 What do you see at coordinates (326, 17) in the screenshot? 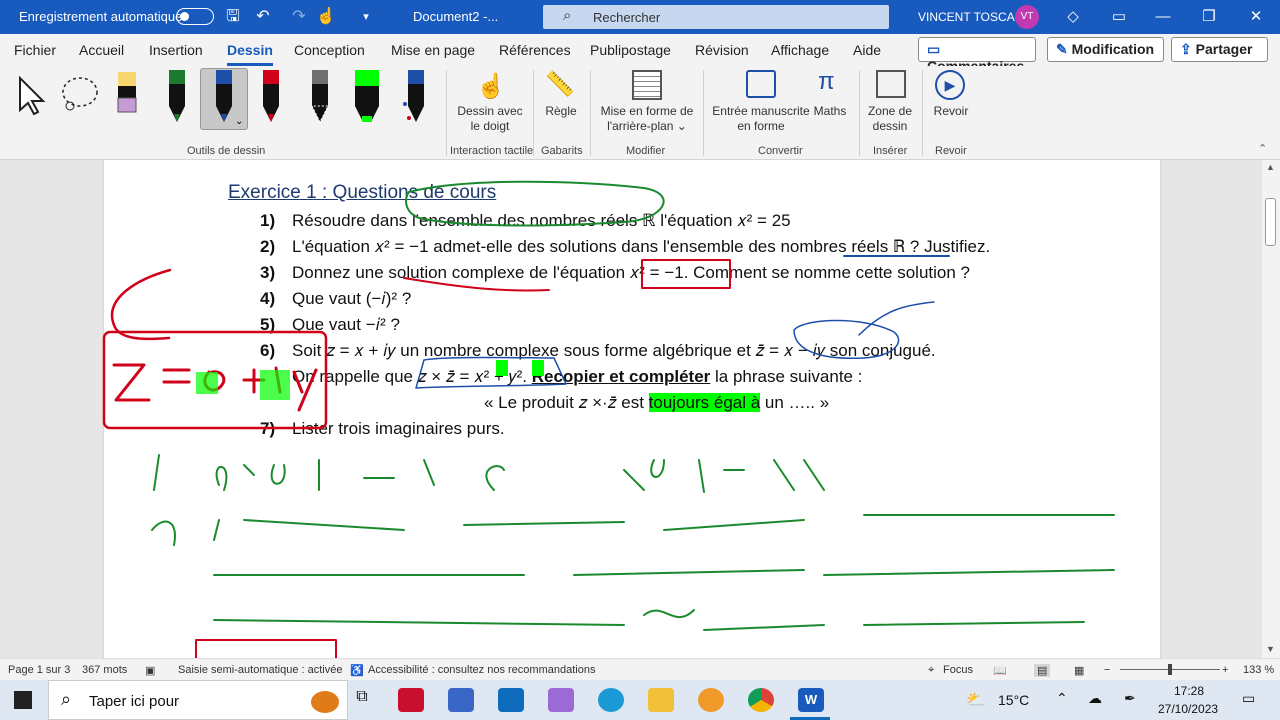
I see `touch-mode-icon: ☝` at bounding box center [326, 17].